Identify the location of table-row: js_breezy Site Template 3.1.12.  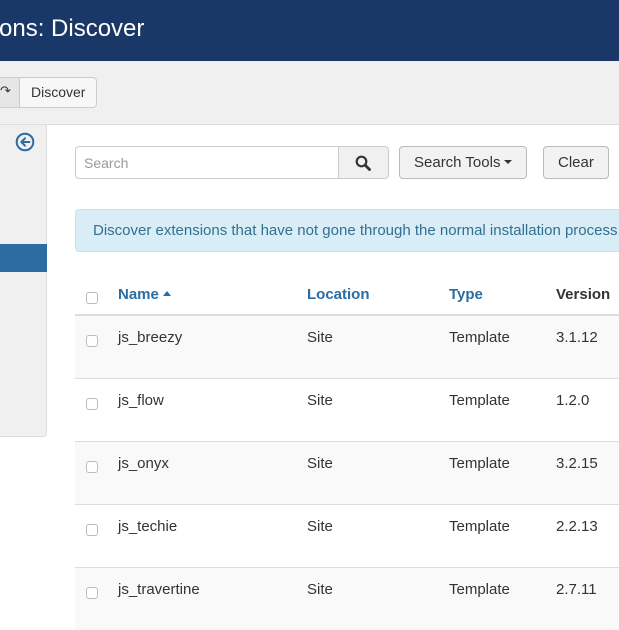
(347, 346).